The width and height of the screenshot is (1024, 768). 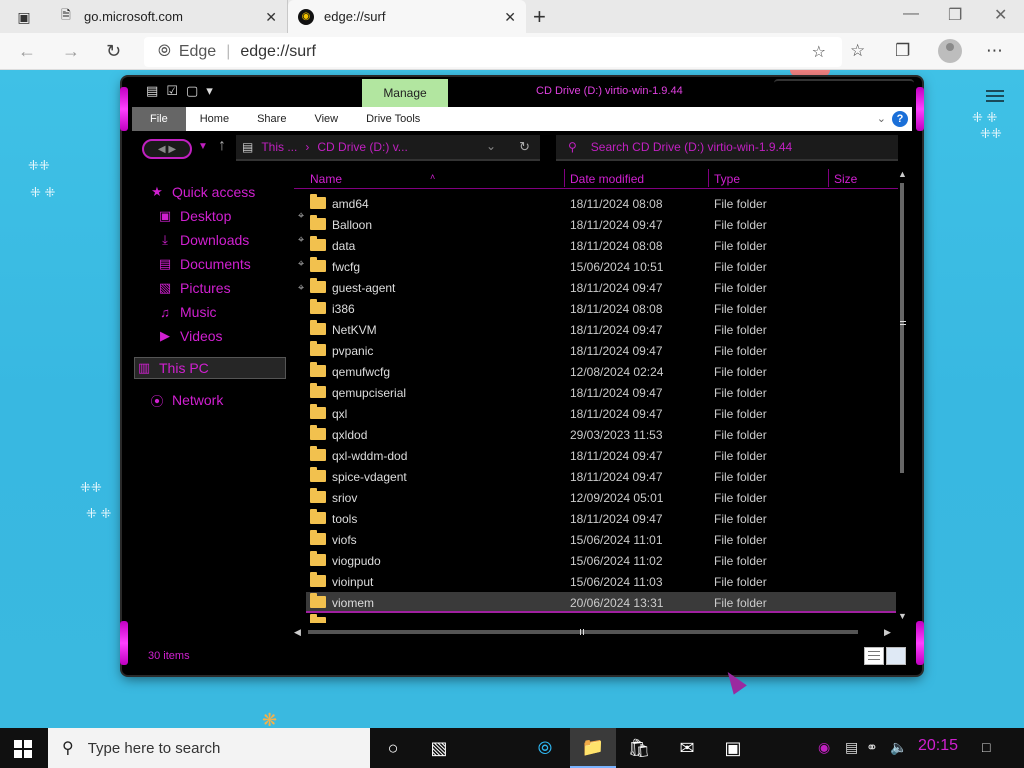 I want to click on properties-icon: ☑, so click(x=172, y=91).